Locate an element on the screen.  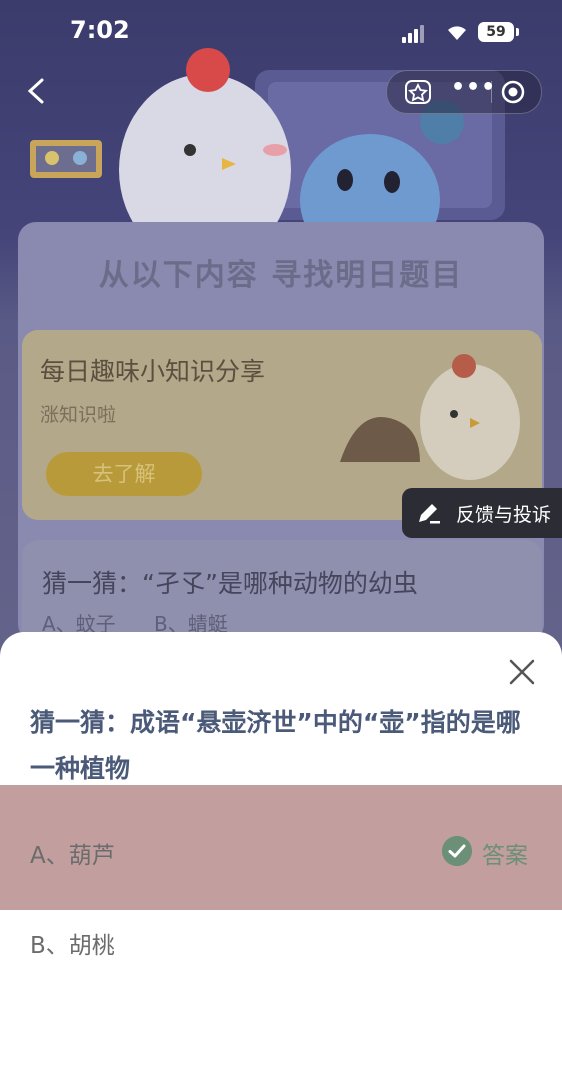
more-menu-button: ••• is located at coordinates (473, 87).